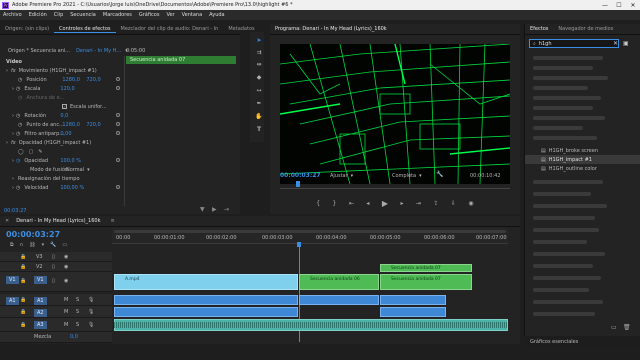 The width and height of the screenshot is (640, 360). I want to click on anchor-y: 720,0, so click(93, 125).